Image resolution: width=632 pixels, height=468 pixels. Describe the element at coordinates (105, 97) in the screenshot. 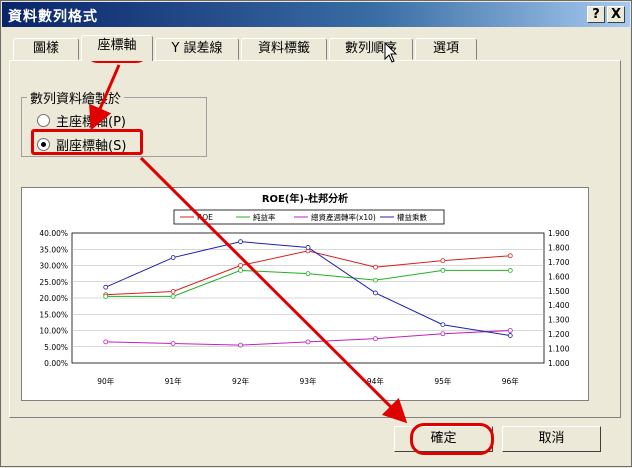

I see `arrow-tab-to-radio` at that location.